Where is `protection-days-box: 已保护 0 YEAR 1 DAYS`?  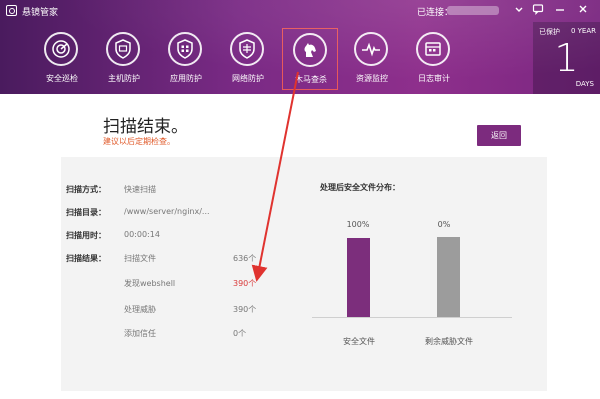 protection-days-box: 已保护 0 YEAR 1 DAYS is located at coordinates (566, 58).